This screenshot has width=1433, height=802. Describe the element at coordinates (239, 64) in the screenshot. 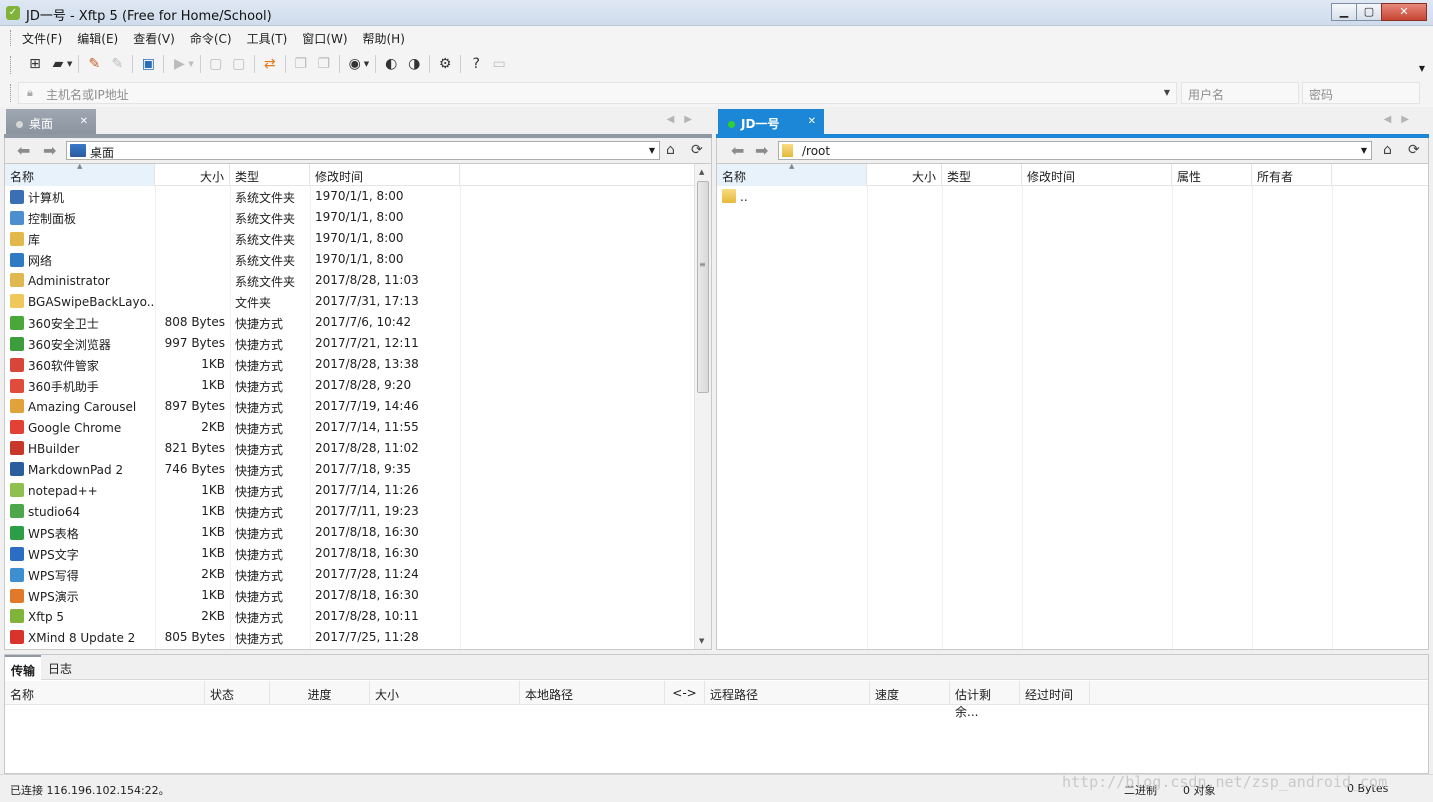

I see `new-folder-icon: ▢` at that location.